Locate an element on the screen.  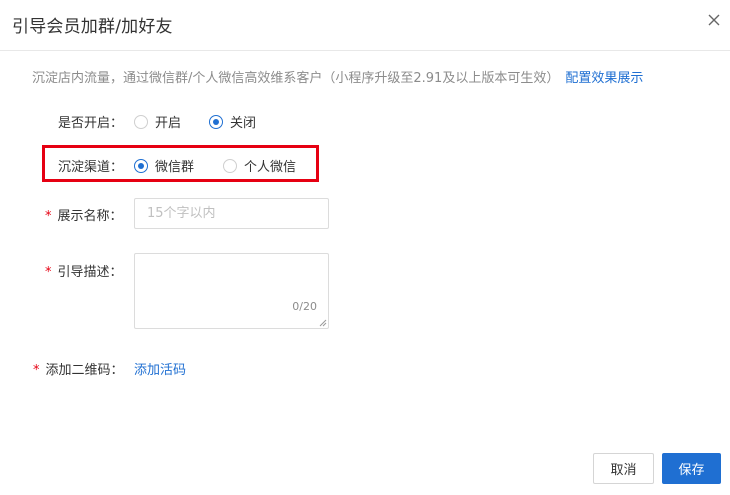
enable-radio-off: 关闭 is located at coordinates (232, 121).